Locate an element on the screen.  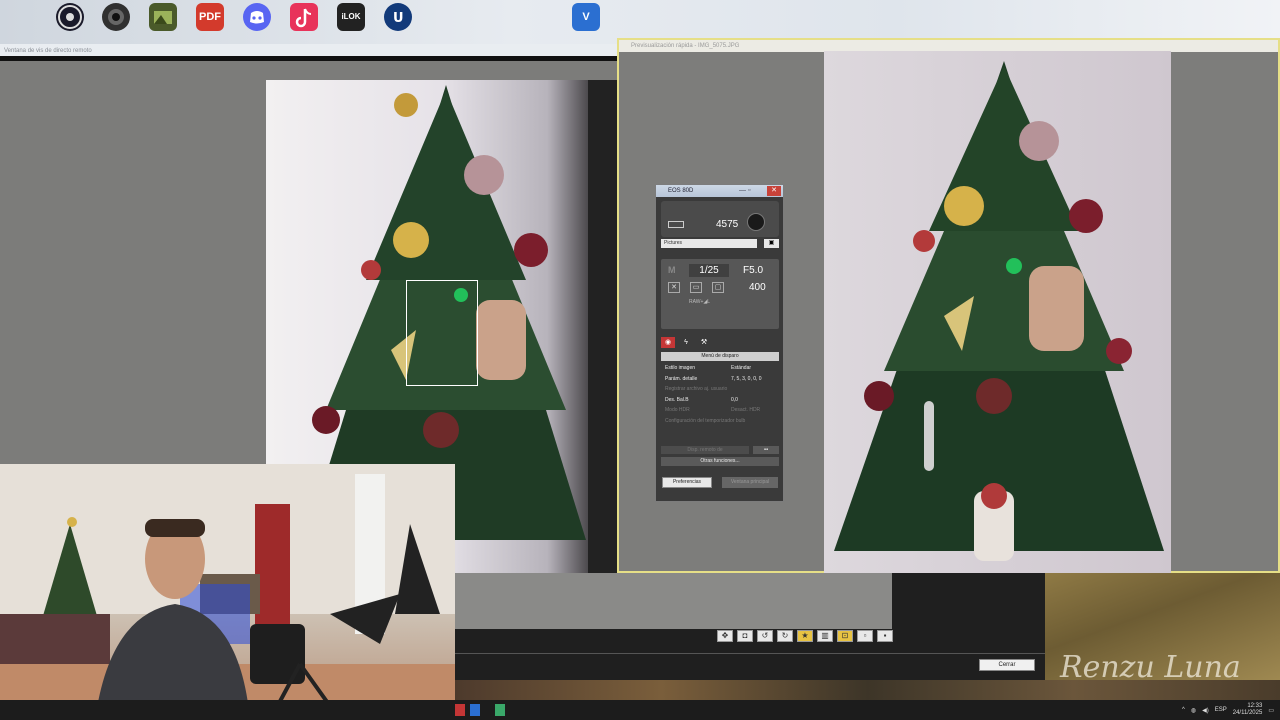
menu-item-bulb-timer: Configuración del temporizador bulb is located at coordinates (705, 420).